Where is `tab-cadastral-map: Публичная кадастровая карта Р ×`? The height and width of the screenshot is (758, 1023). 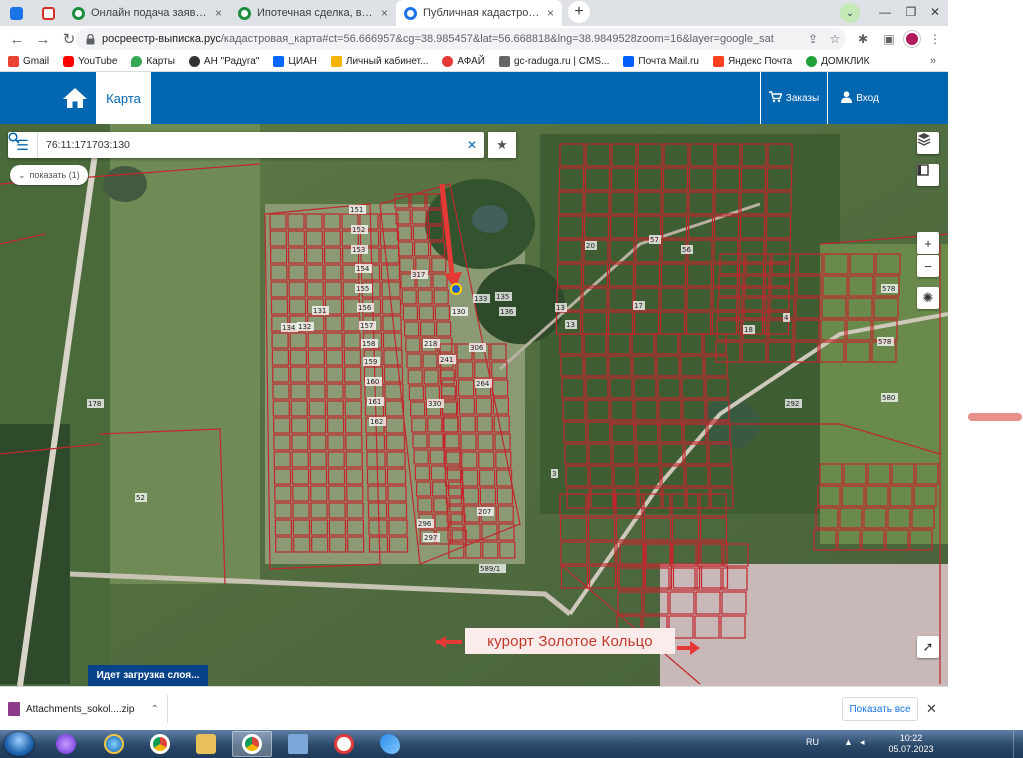 tab-cadastral-map: Публичная кадастровая карта Р × is located at coordinates (479, 13).